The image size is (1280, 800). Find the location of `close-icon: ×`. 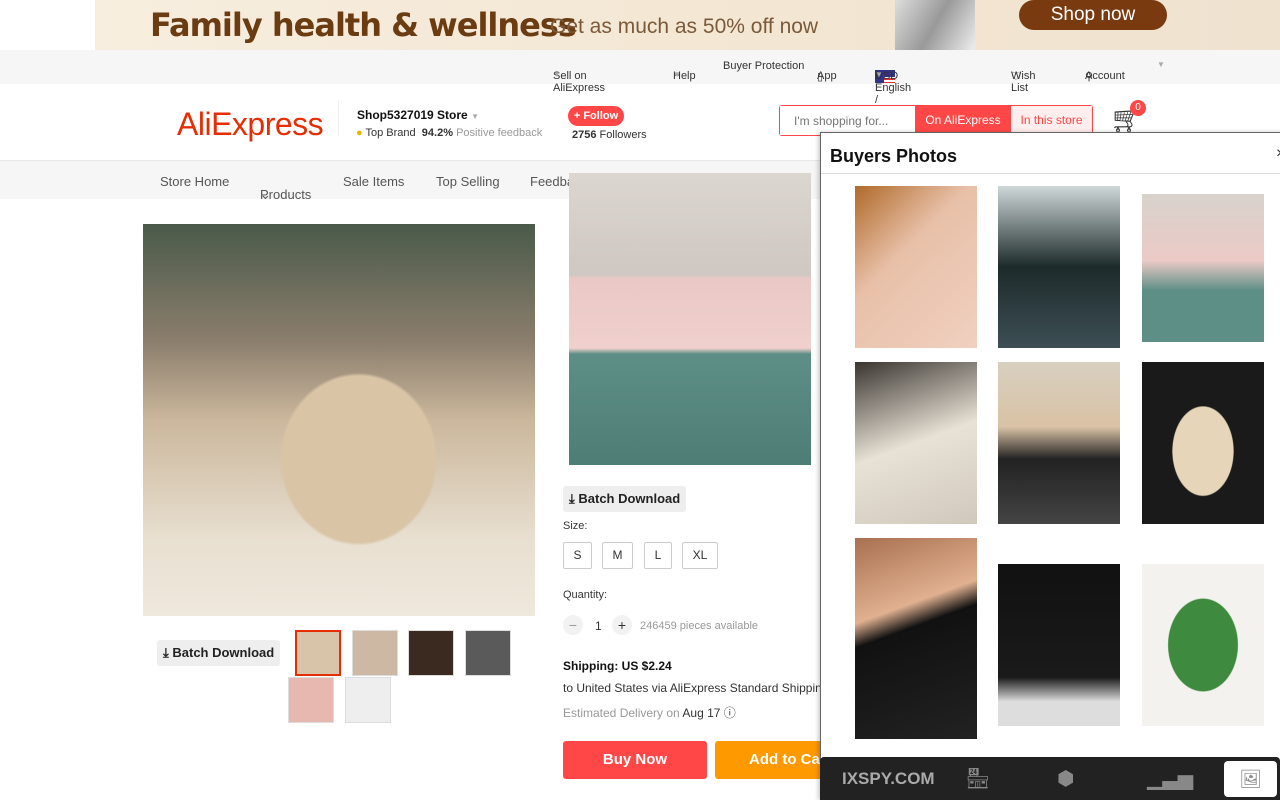

close-icon: × is located at coordinates (1278, 154).